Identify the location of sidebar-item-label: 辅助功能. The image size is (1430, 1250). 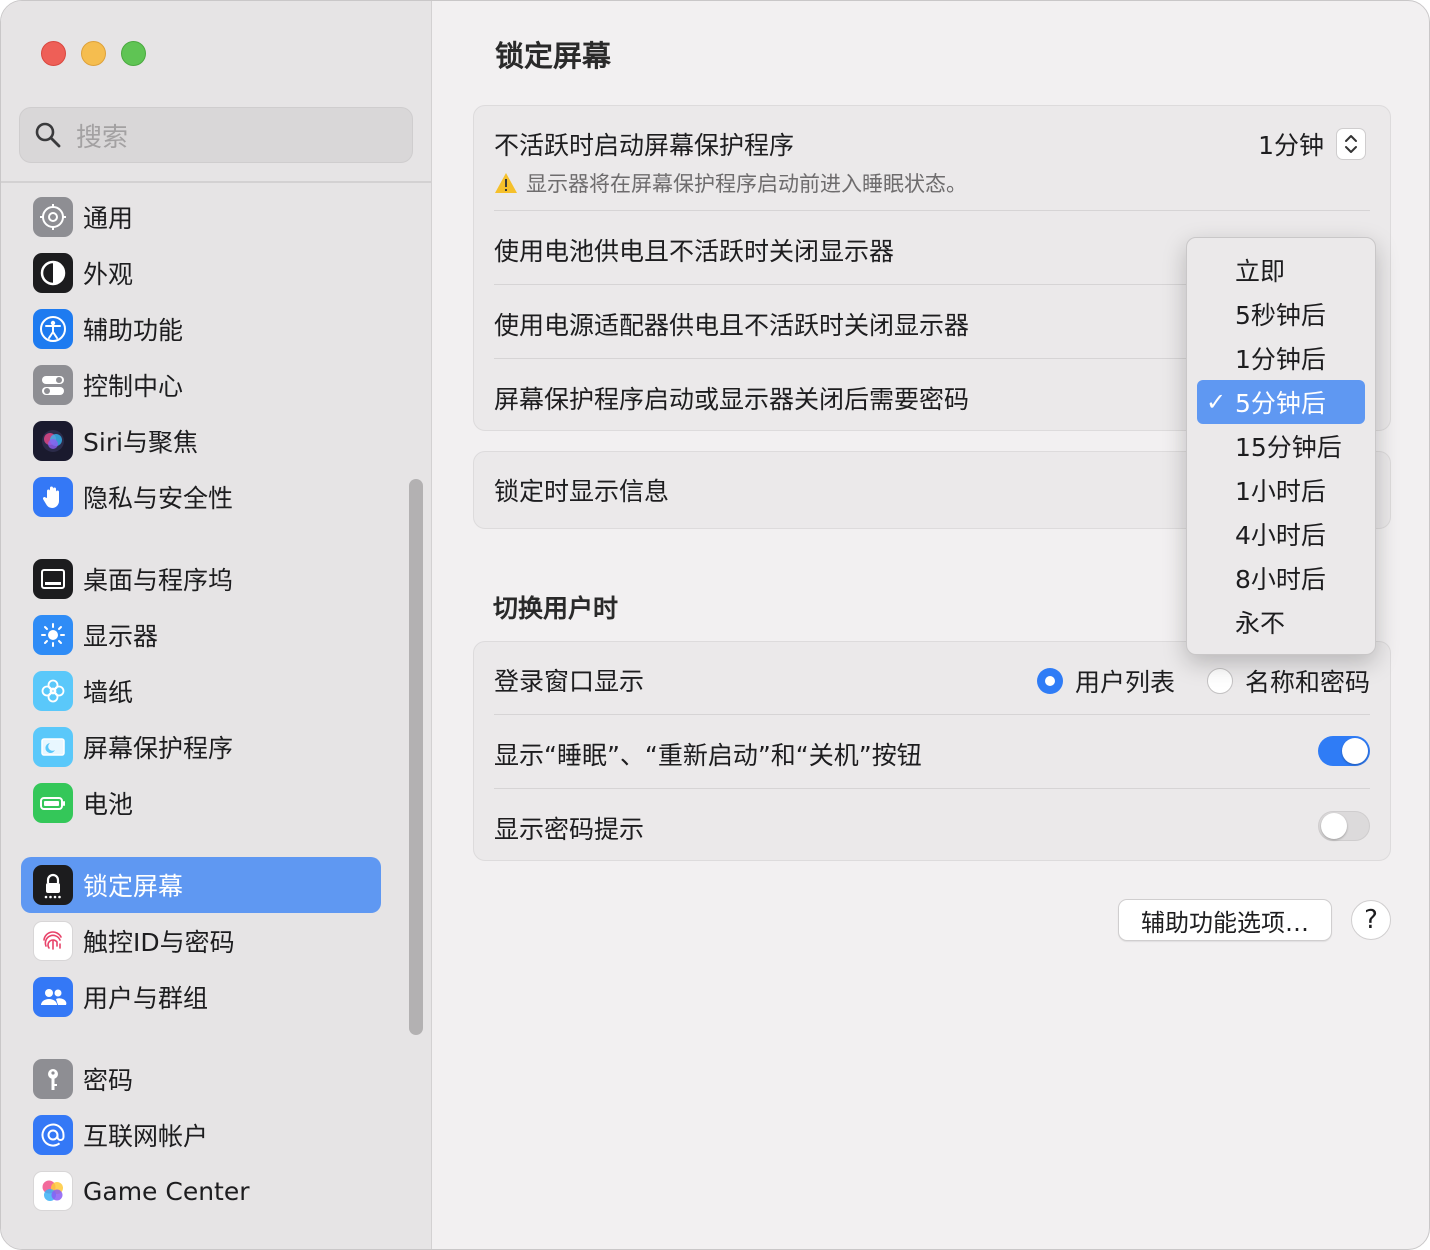
(133, 330).